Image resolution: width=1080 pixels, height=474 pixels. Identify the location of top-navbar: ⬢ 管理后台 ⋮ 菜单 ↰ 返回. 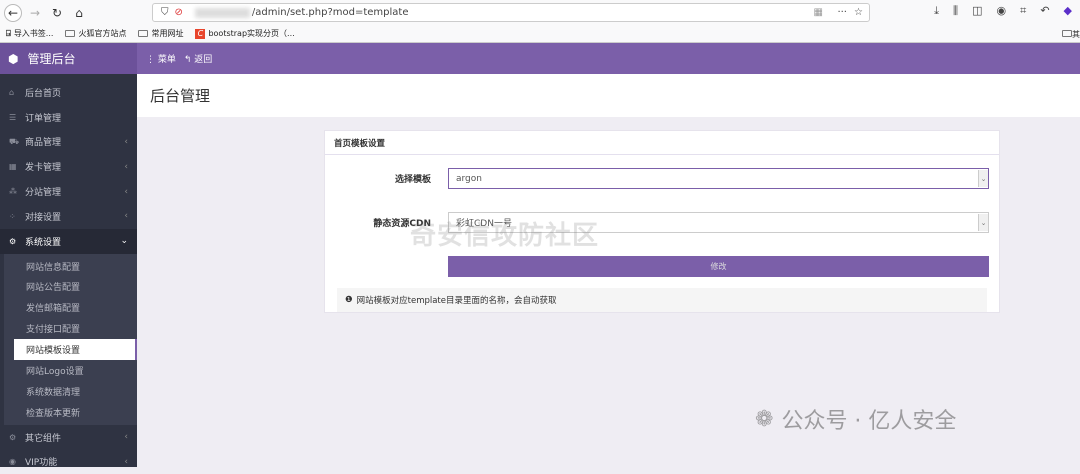
(540, 58).